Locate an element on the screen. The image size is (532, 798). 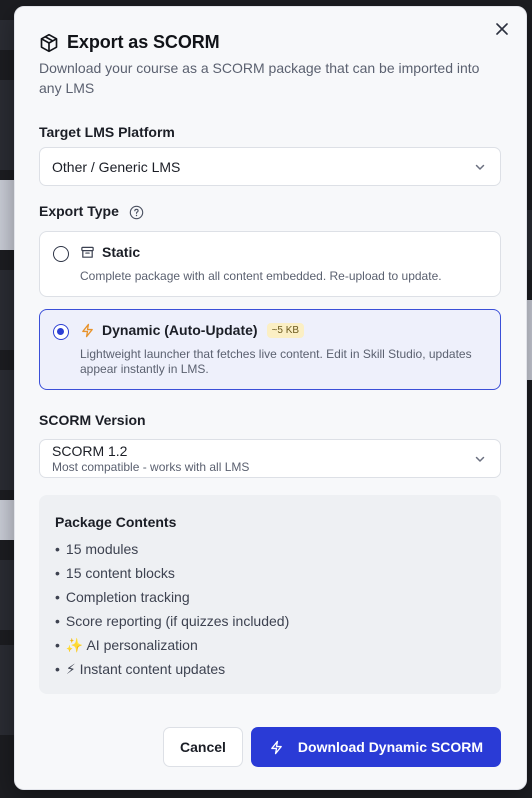
question-circle-icon is located at coordinates (136, 212).